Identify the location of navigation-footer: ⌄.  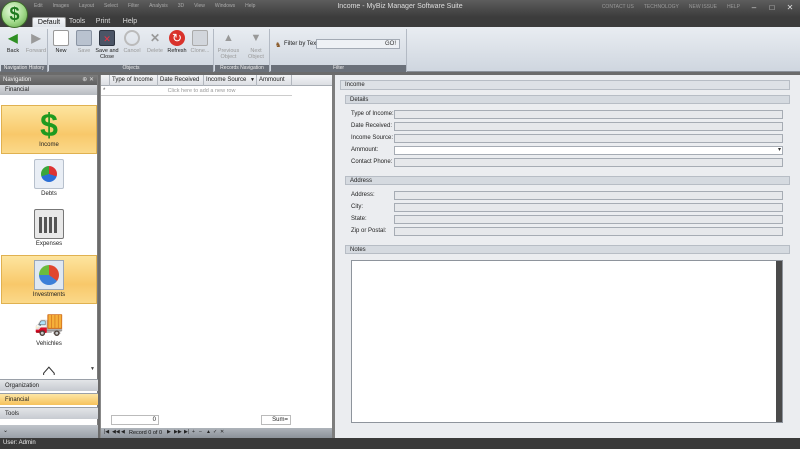
(49, 431).